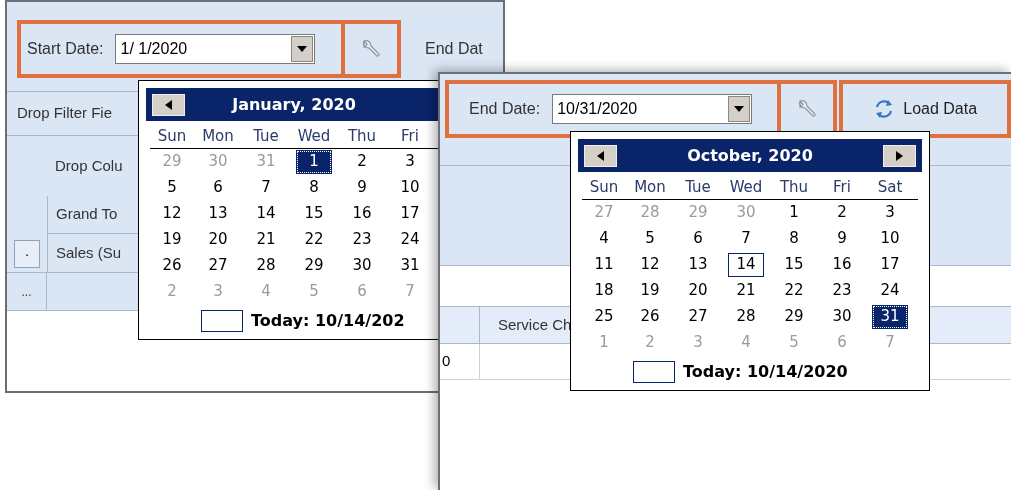  I want to click on calendar-day: 10, so click(890, 238).